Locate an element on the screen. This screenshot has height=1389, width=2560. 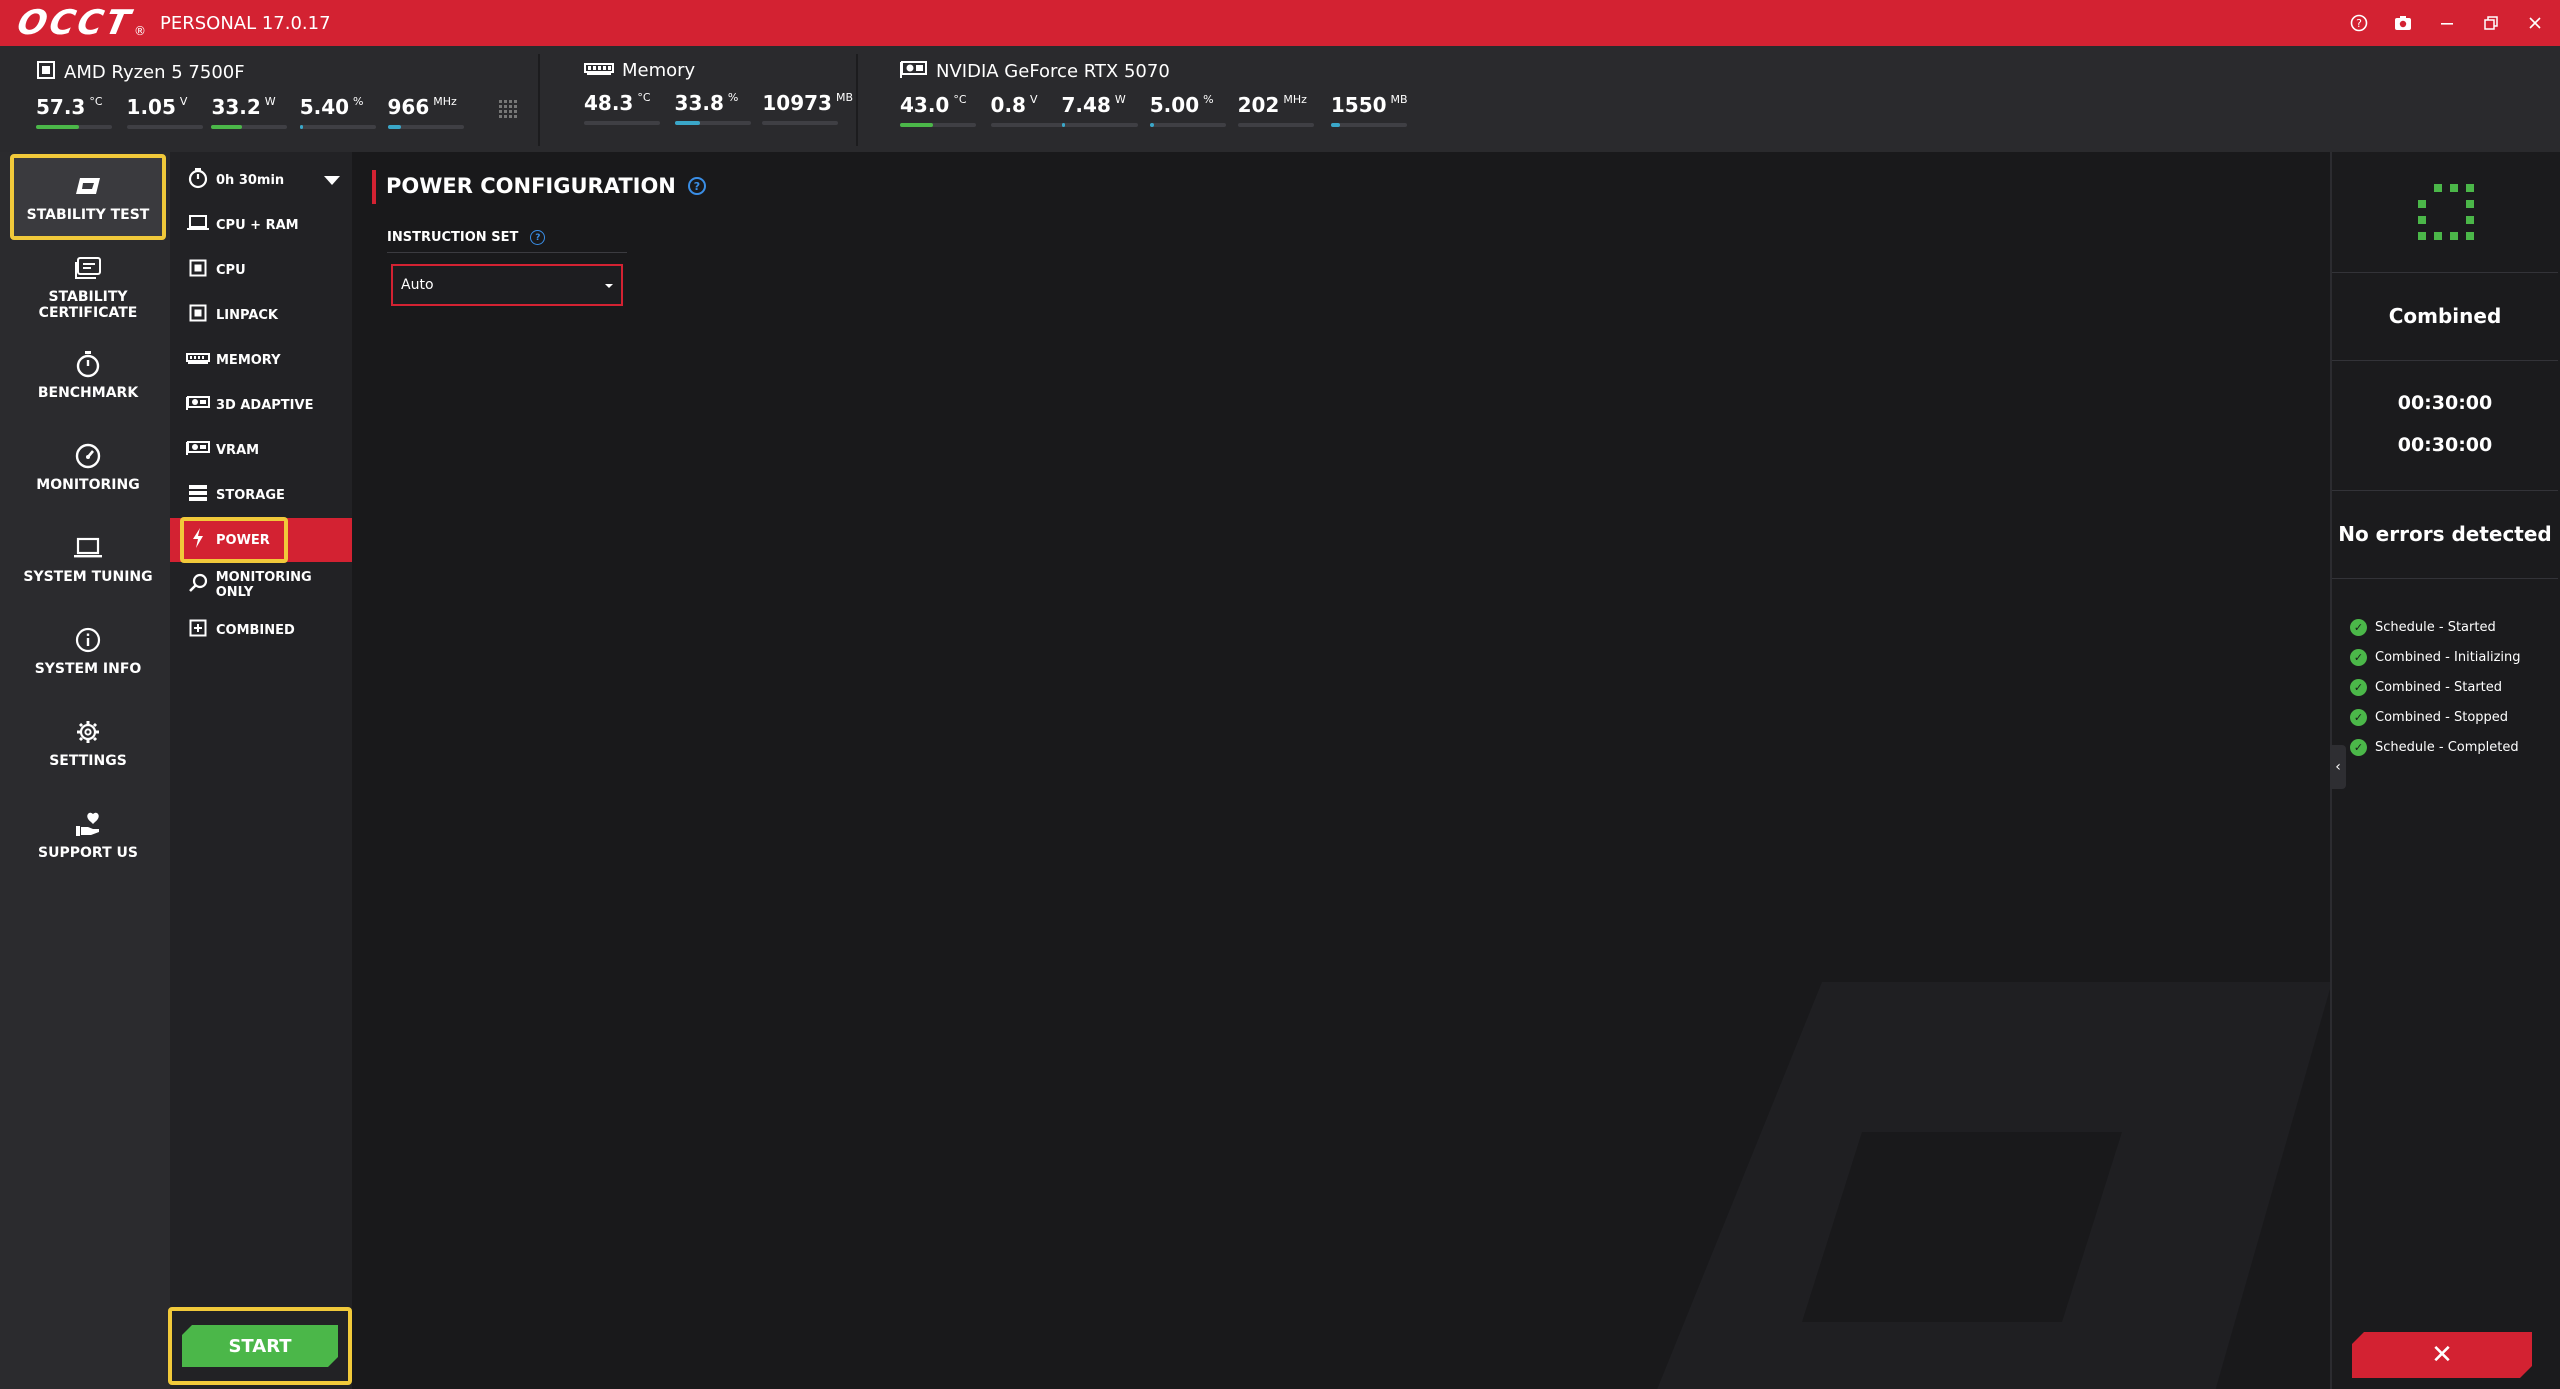
sensor-reading: 33.8% is located at coordinates (712, 108).